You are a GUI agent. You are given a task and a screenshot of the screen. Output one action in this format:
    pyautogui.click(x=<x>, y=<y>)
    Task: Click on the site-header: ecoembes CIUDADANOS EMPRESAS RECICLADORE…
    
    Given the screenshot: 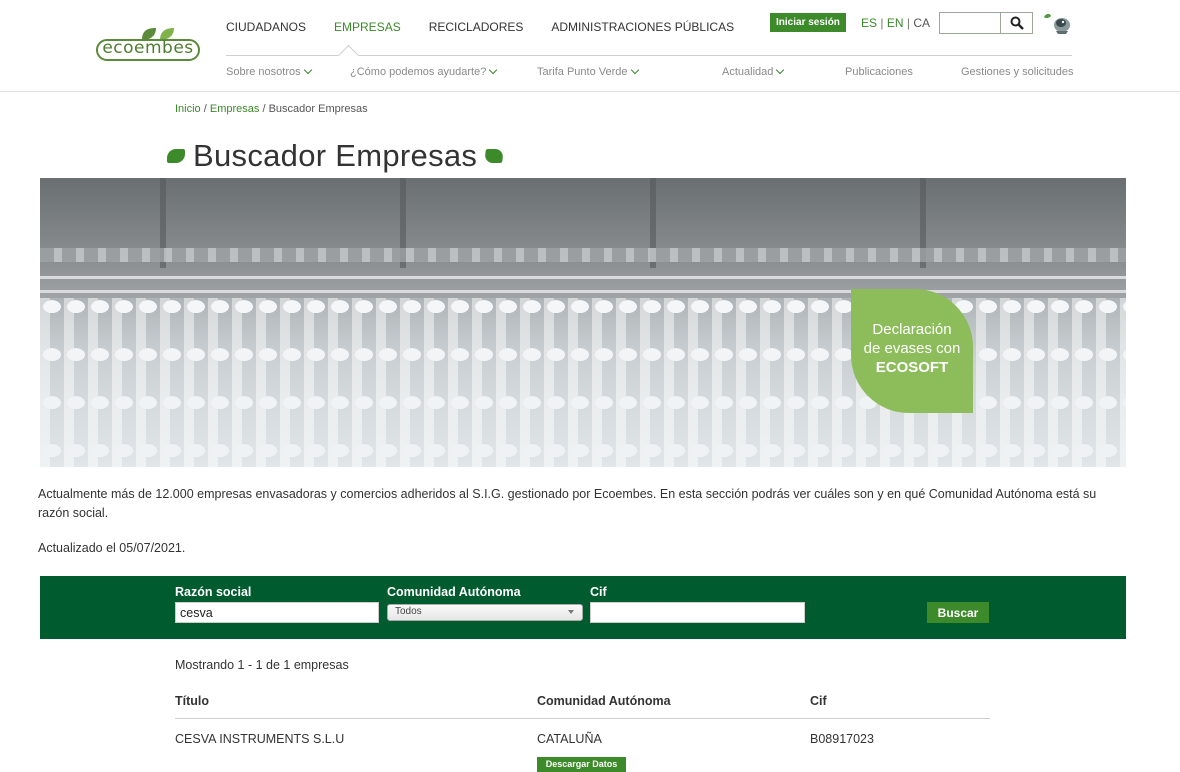 What is the action you would take?
    pyautogui.click(x=590, y=46)
    